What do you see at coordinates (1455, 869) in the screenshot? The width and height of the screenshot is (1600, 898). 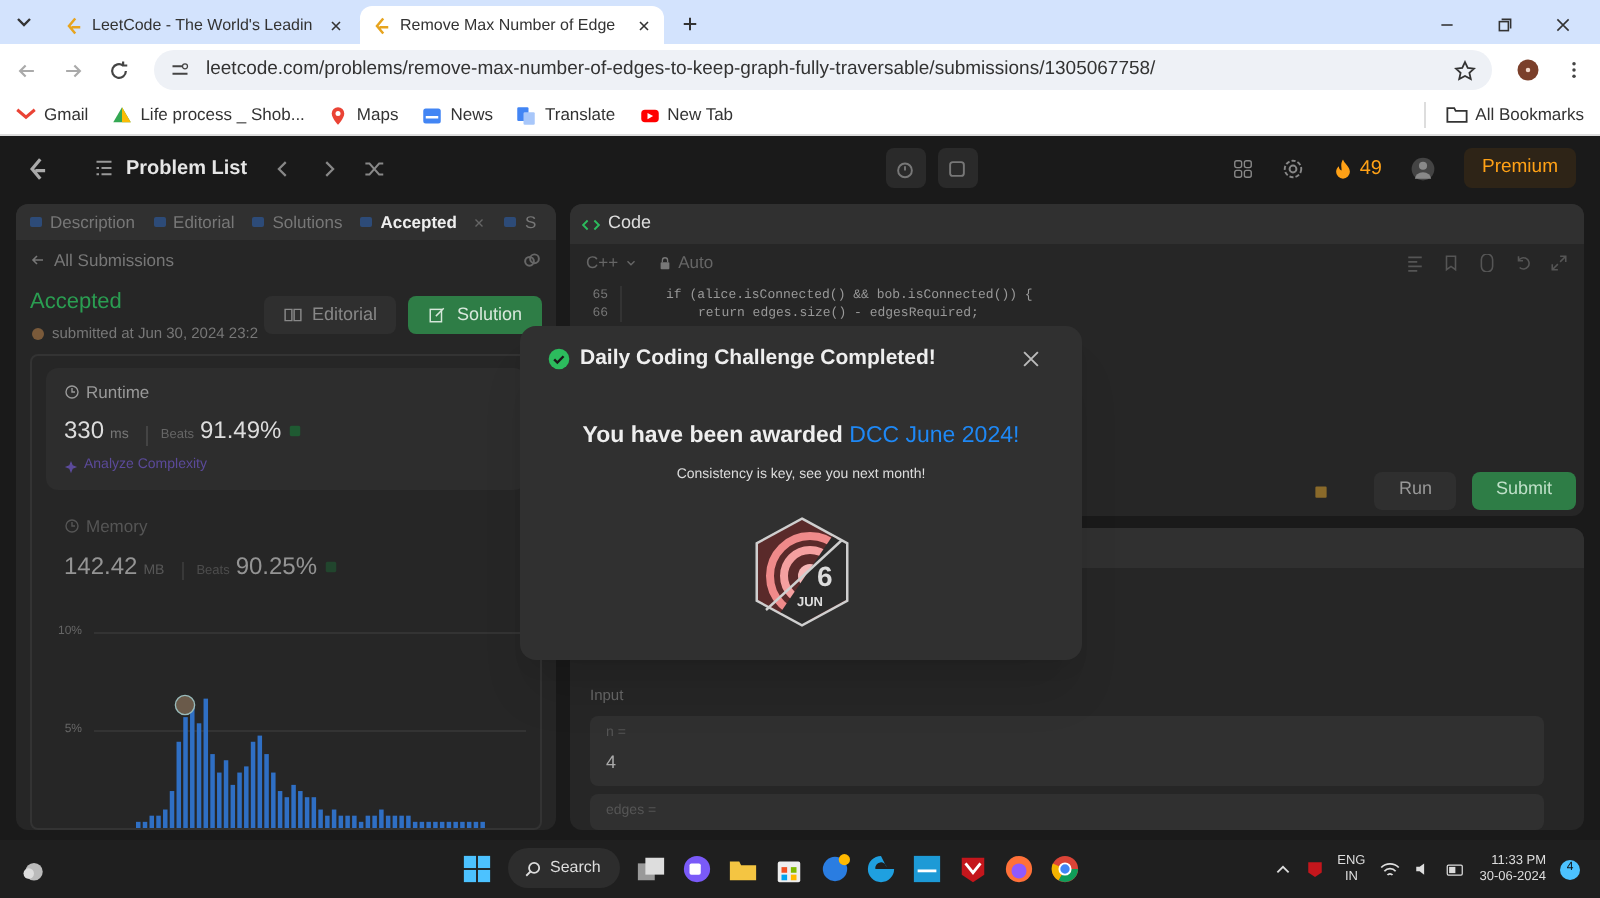 I see `battery-icon` at bounding box center [1455, 869].